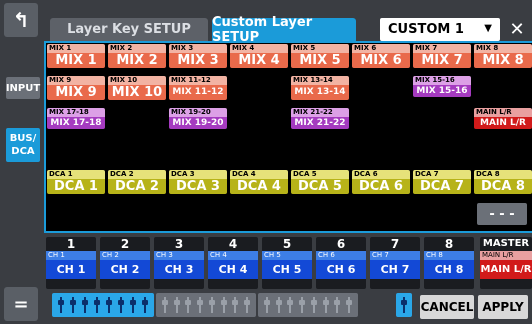  Describe the element at coordinates (506, 263) in the screenshot. I see `strip-master: MASTER MAIN L/R MAIN L/R` at that location.